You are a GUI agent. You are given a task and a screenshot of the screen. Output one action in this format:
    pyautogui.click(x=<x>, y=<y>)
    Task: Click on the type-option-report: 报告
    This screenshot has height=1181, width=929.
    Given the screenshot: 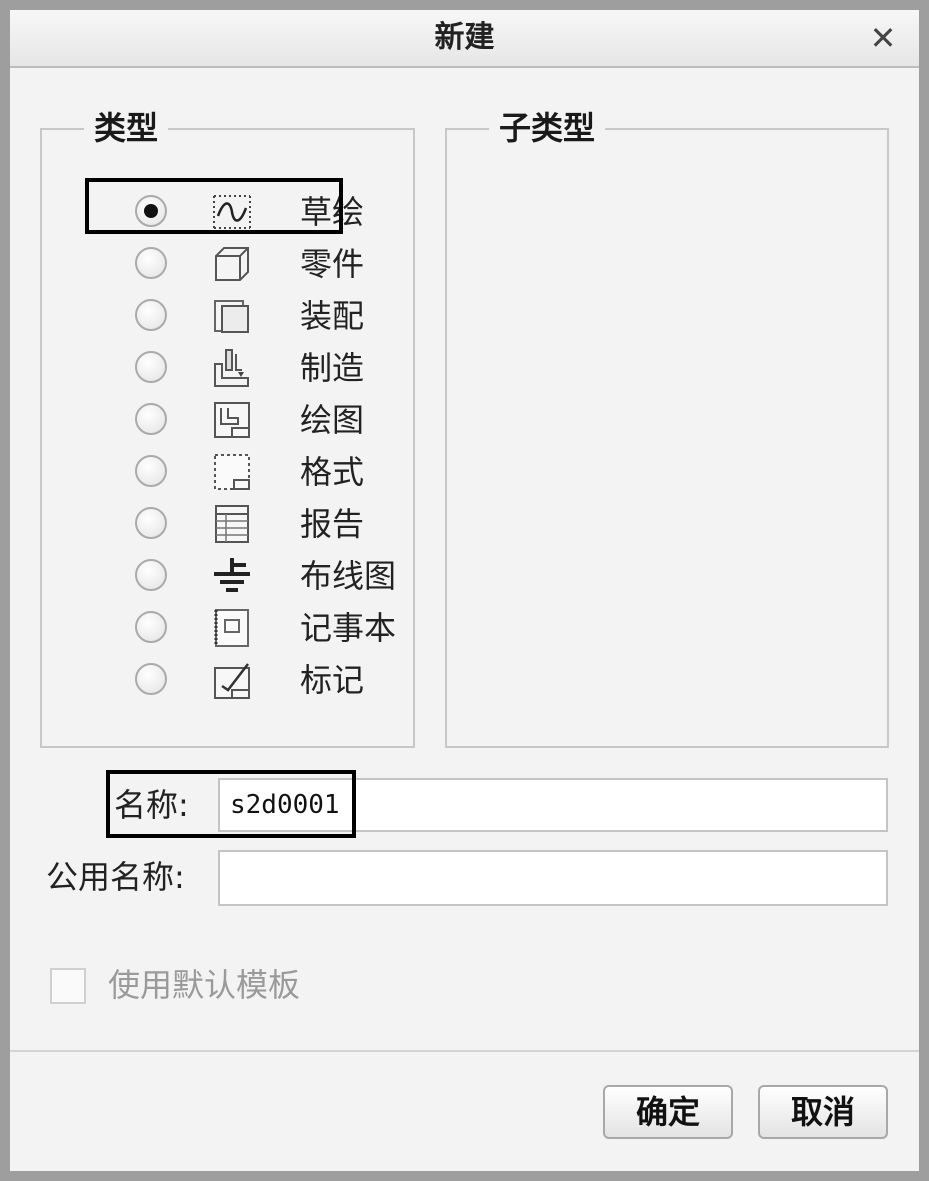 What is the action you would take?
    pyautogui.click(x=235, y=524)
    